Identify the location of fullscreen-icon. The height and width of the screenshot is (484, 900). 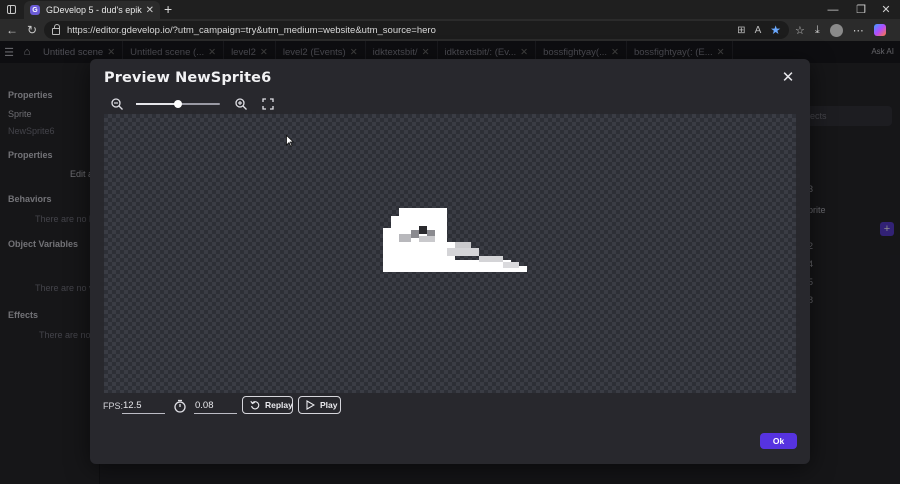
(268, 104).